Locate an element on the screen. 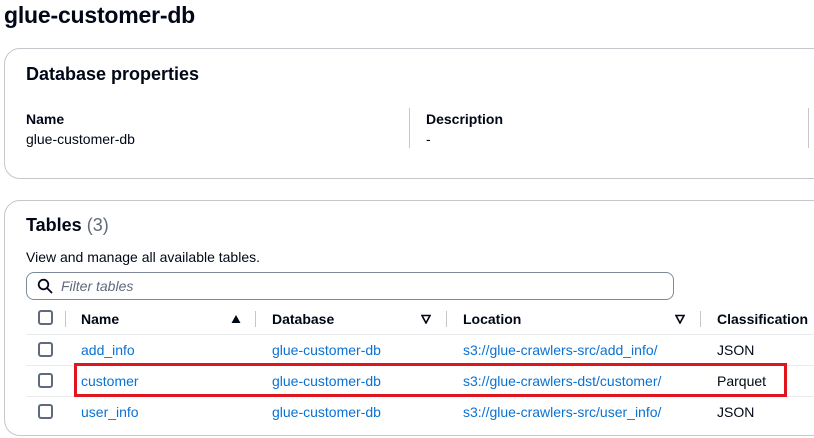  name-label: Name is located at coordinates (45, 119).